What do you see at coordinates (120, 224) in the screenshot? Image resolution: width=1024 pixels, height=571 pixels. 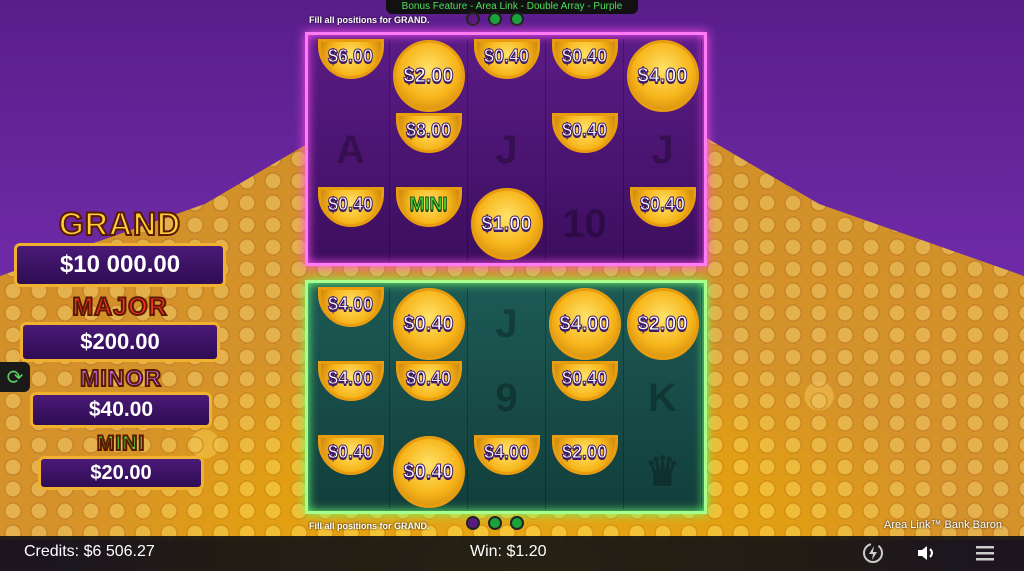 I see `grand-label: GRAND` at bounding box center [120, 224].